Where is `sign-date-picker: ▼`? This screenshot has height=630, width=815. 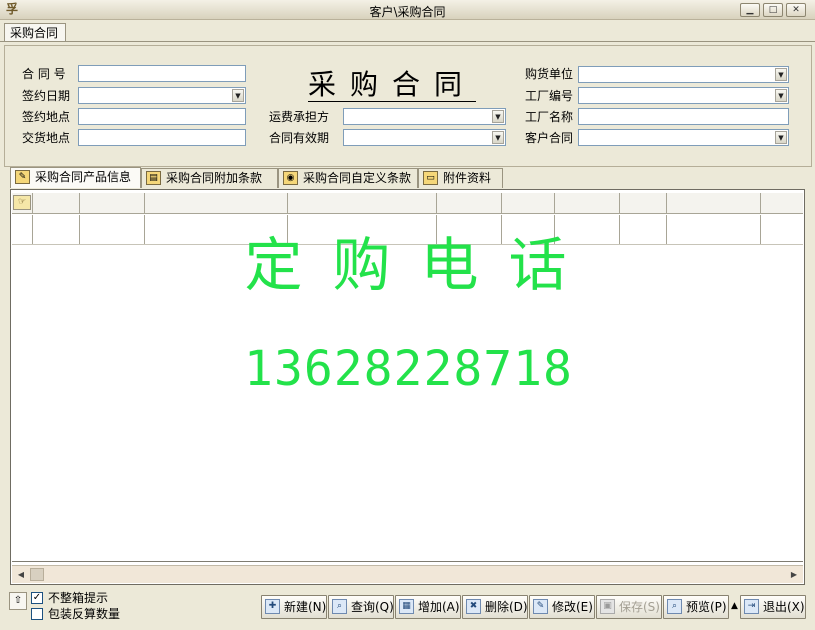
sign-date-picker: ▼ is located at coordinates (162, 95).